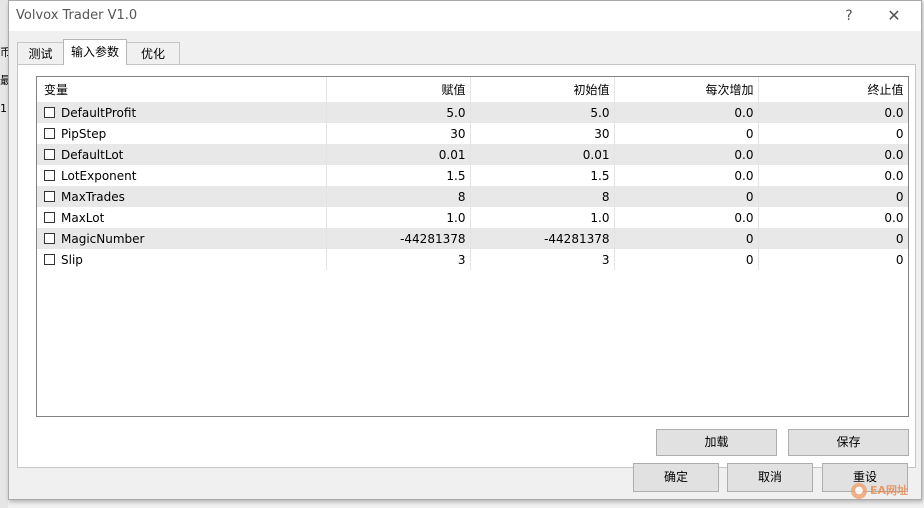  I want to click on table-row: MaxTrades 8 8 0 0, so click(472, 196).